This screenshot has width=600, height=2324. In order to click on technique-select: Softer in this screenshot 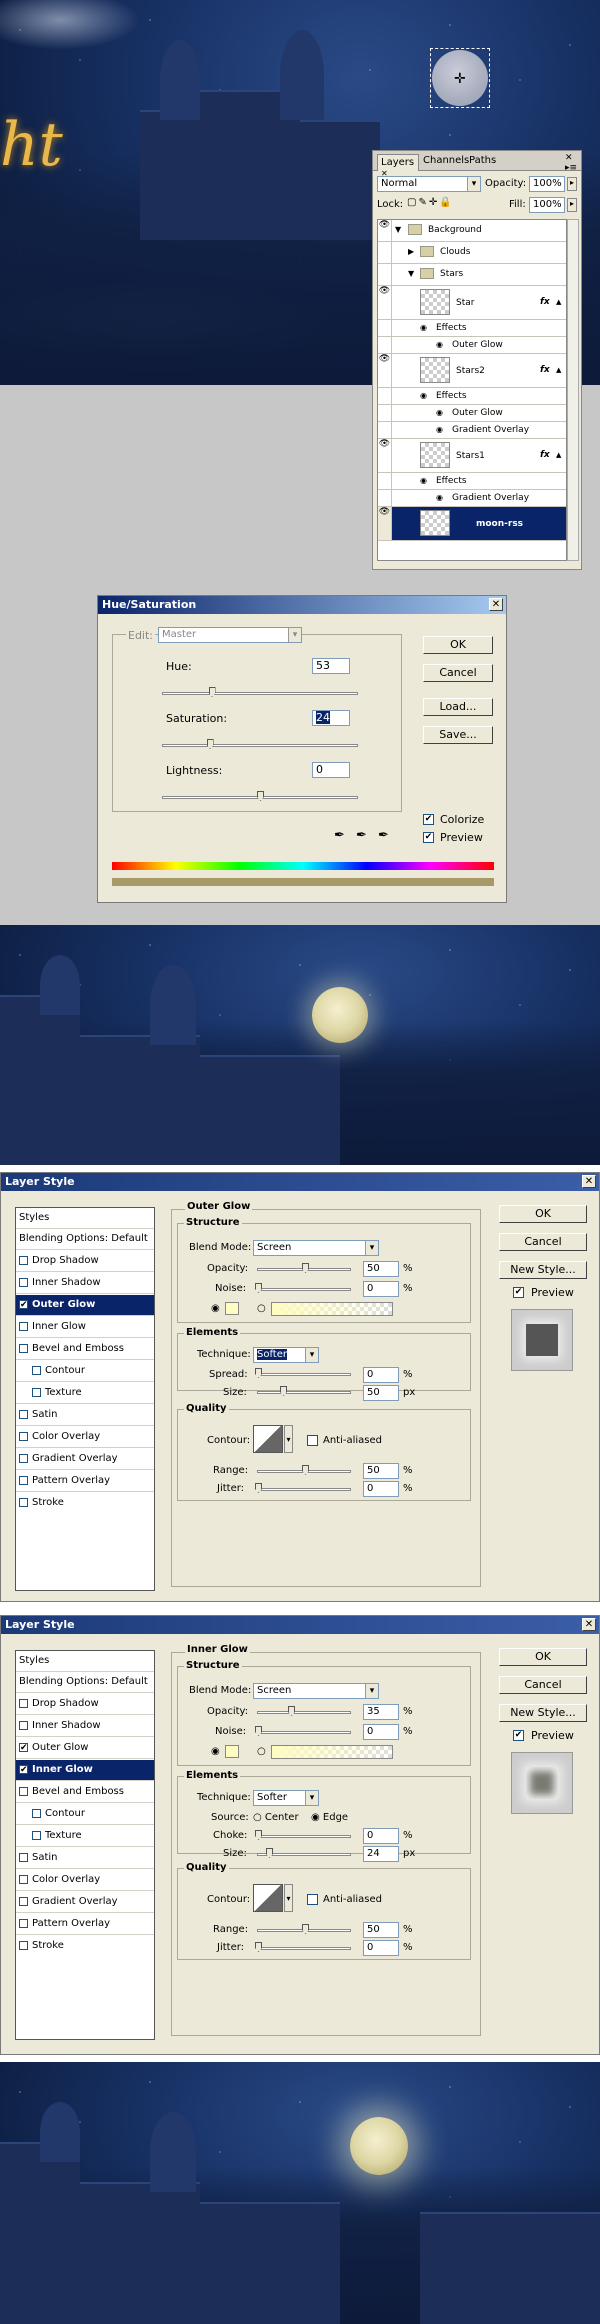, I will do `click(286, 1355)`.